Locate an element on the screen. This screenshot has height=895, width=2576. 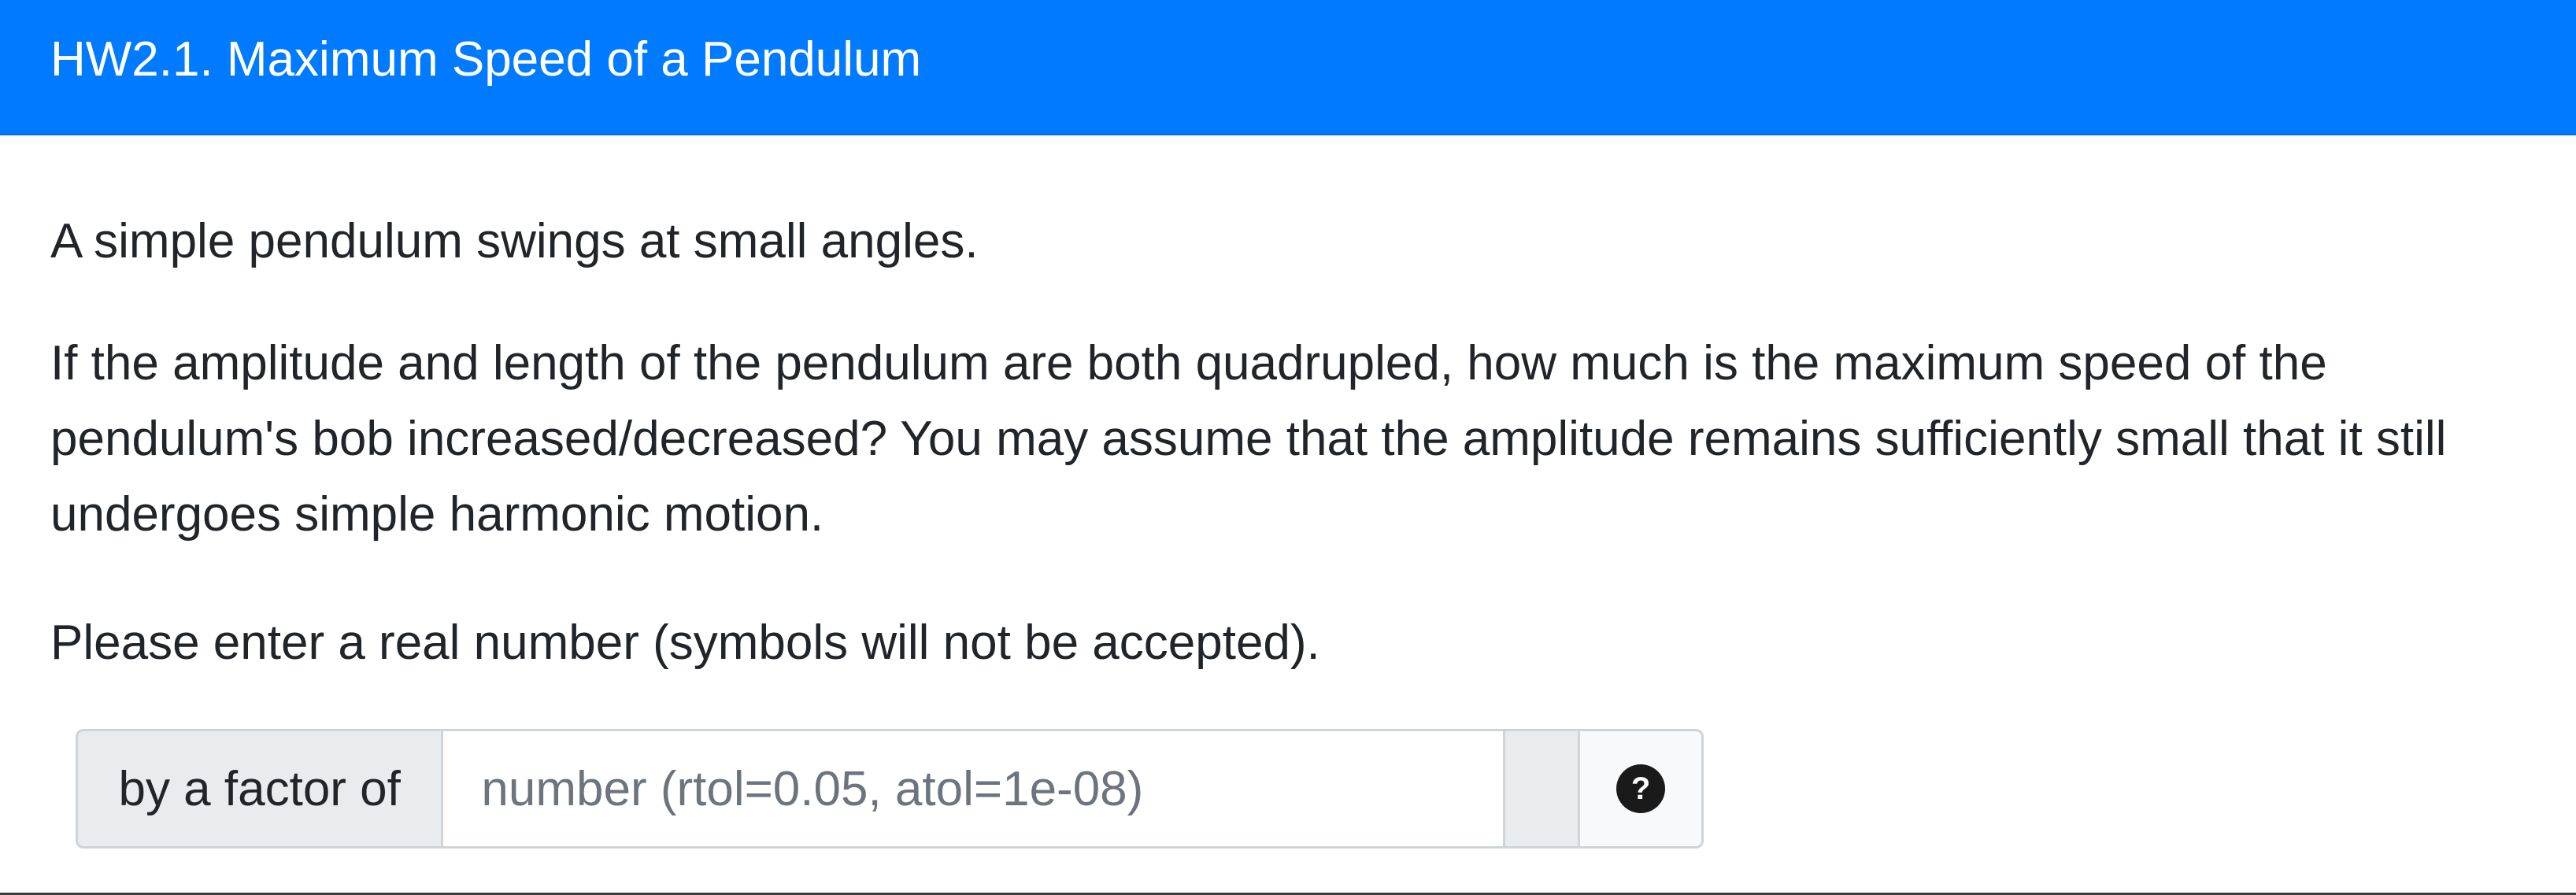
answer-number-input is located at coordinates (973, 789).